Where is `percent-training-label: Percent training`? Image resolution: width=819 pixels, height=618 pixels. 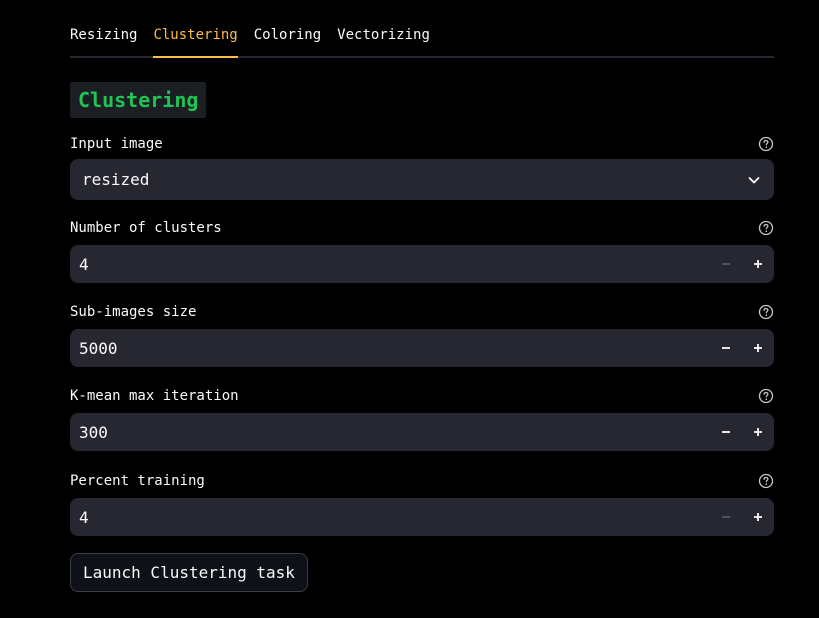 percent-training-label: Percent training is located at coordinates (137, 481).